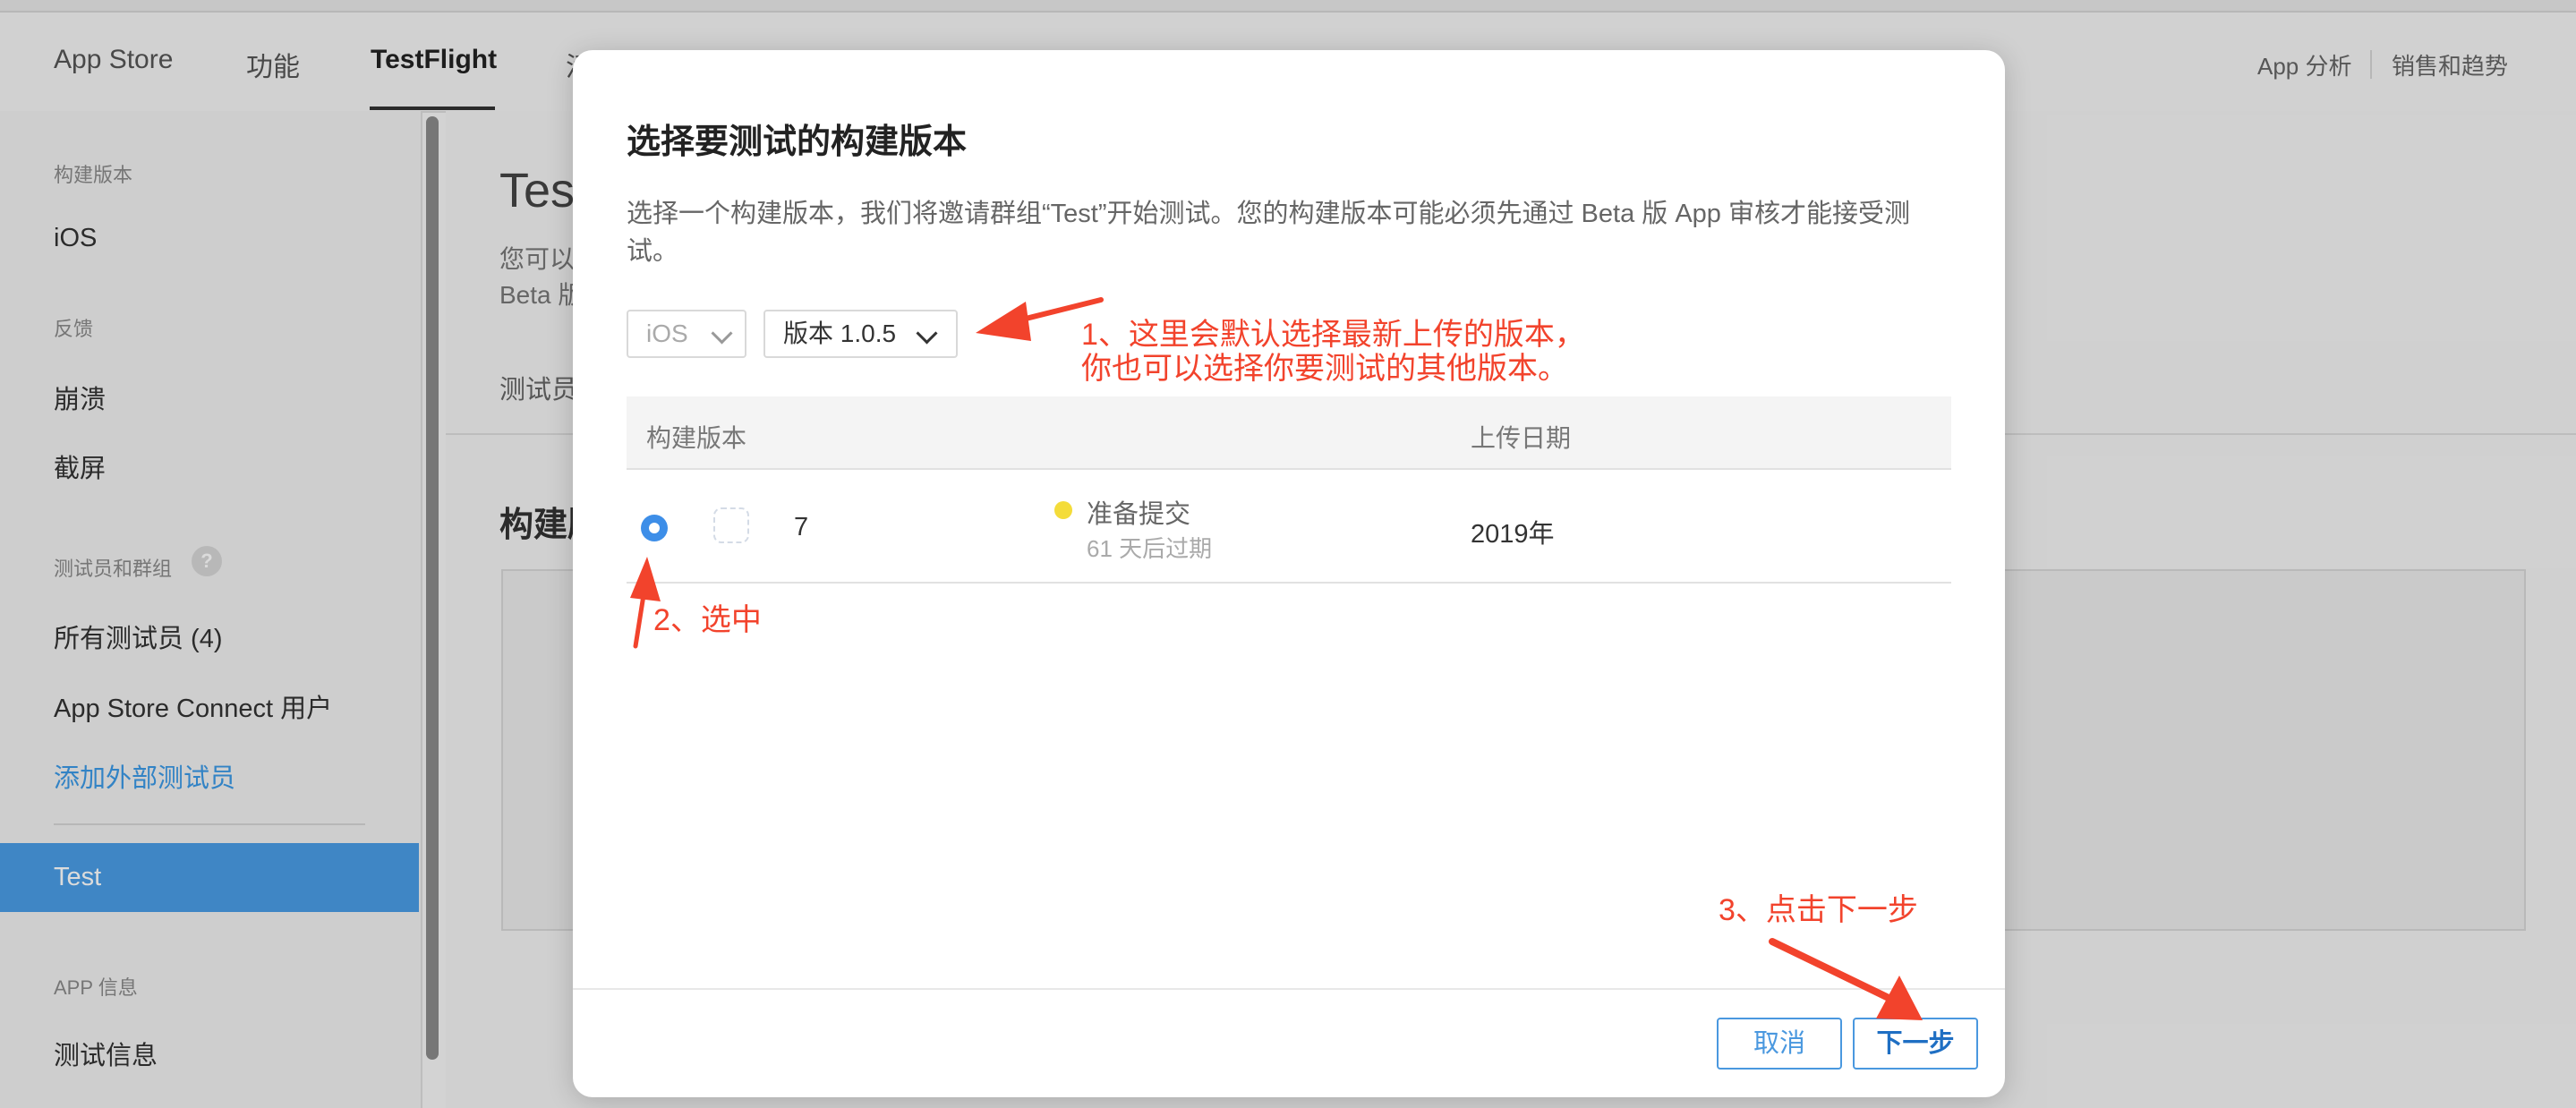 This screenshot has width=2576, height=1108. What do you see at coordinates (1333, 335) in the screenshot?
I see `annotation-note-1-line-1: 1、这里会默认选择最新上传的版本，` at bounding box center [1333, 335].